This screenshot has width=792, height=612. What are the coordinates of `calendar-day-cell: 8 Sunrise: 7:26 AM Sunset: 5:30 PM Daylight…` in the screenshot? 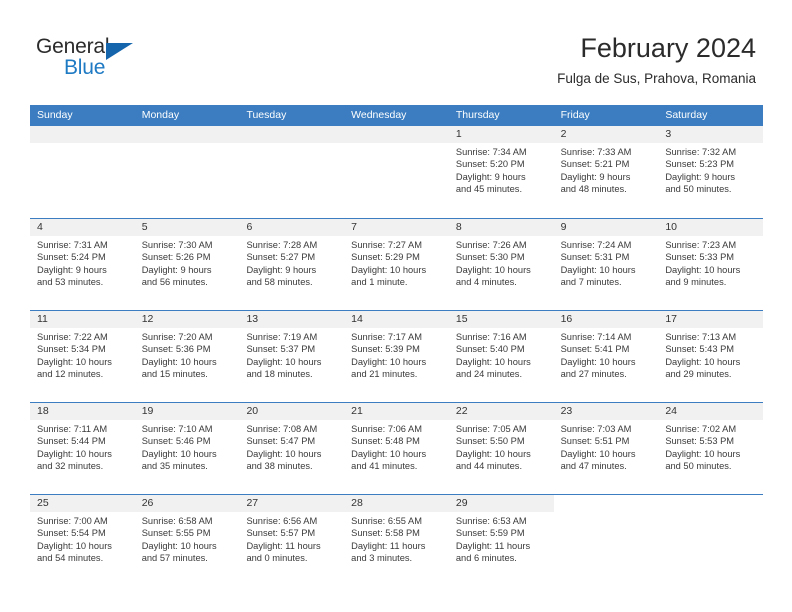 It's located at (501, 264).